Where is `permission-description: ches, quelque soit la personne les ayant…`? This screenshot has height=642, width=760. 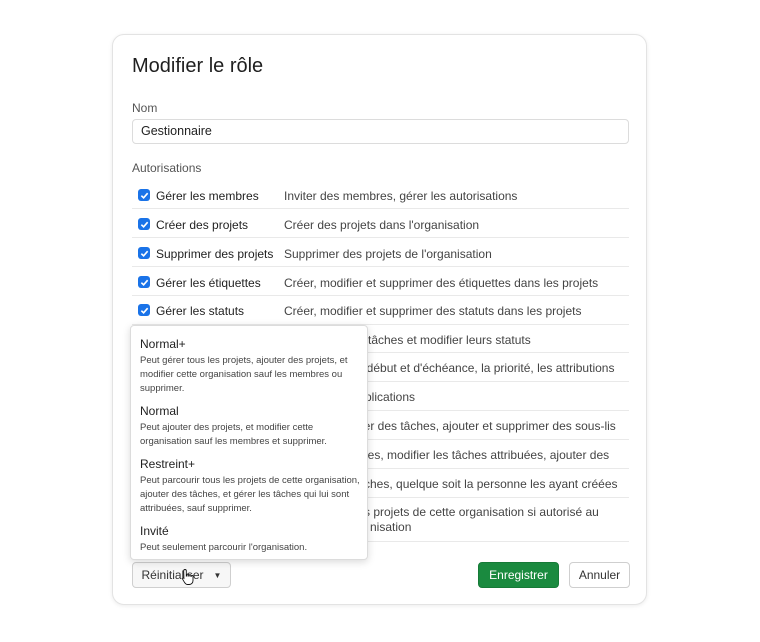 permission-description: ches, quelque soit la personne les ayant… is located at coordinates (491, 484).